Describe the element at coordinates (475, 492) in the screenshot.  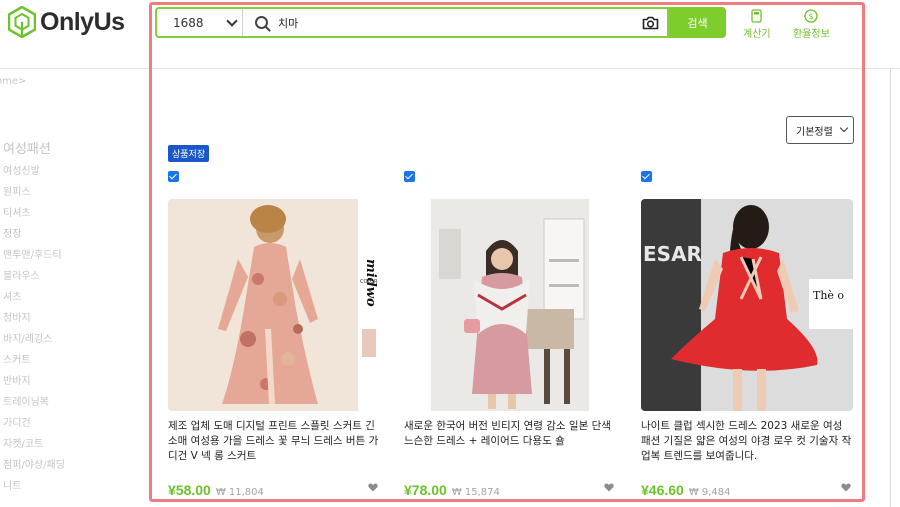
I see `product-price-krw: ₩ 15,874` at that location.